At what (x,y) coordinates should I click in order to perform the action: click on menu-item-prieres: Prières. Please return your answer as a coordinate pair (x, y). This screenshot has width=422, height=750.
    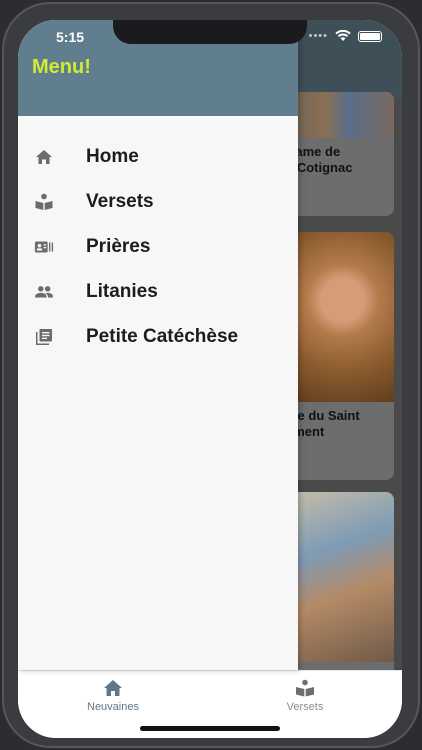
    Looking at the image, I should click on (158, 246).